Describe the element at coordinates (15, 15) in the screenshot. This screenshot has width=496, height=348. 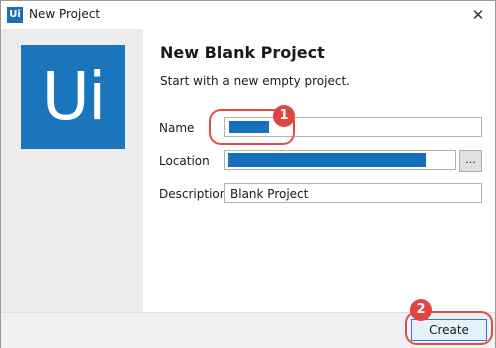
I see `uipath-app-icon: Ui` at that location.